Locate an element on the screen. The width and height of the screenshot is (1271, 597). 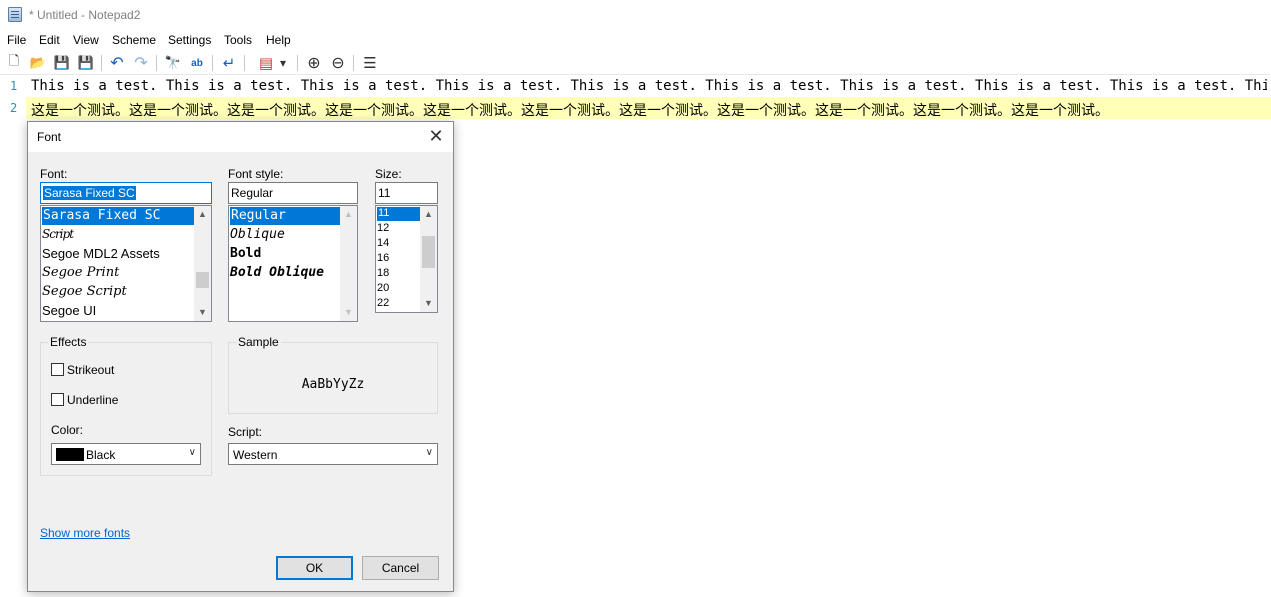
script-label: Script: is located at coordinates (245, 432).